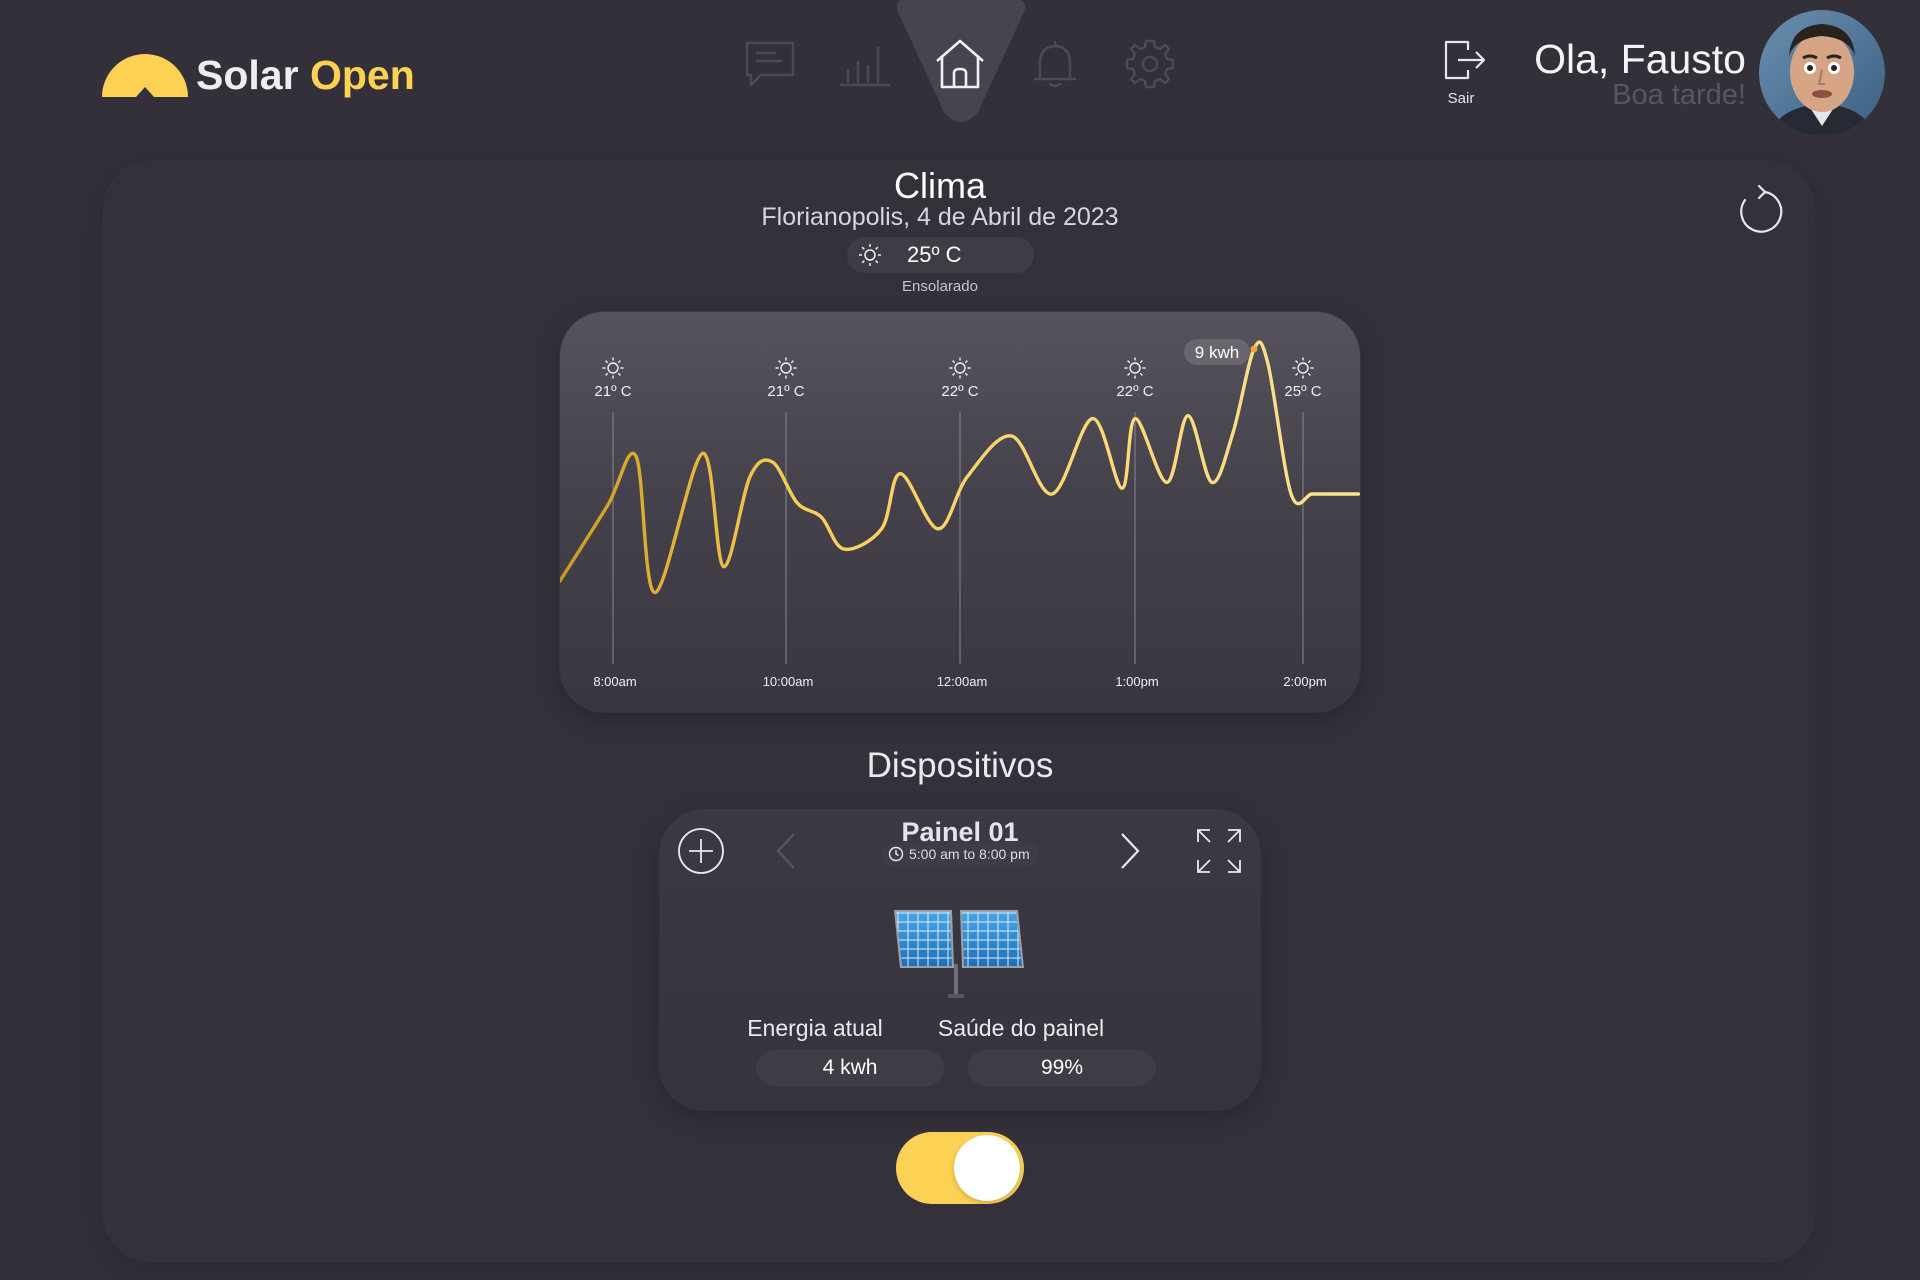 The height and width of the screenshot is (1280, 1920). I want to click on sun-logo-icon, so click(145, 75).